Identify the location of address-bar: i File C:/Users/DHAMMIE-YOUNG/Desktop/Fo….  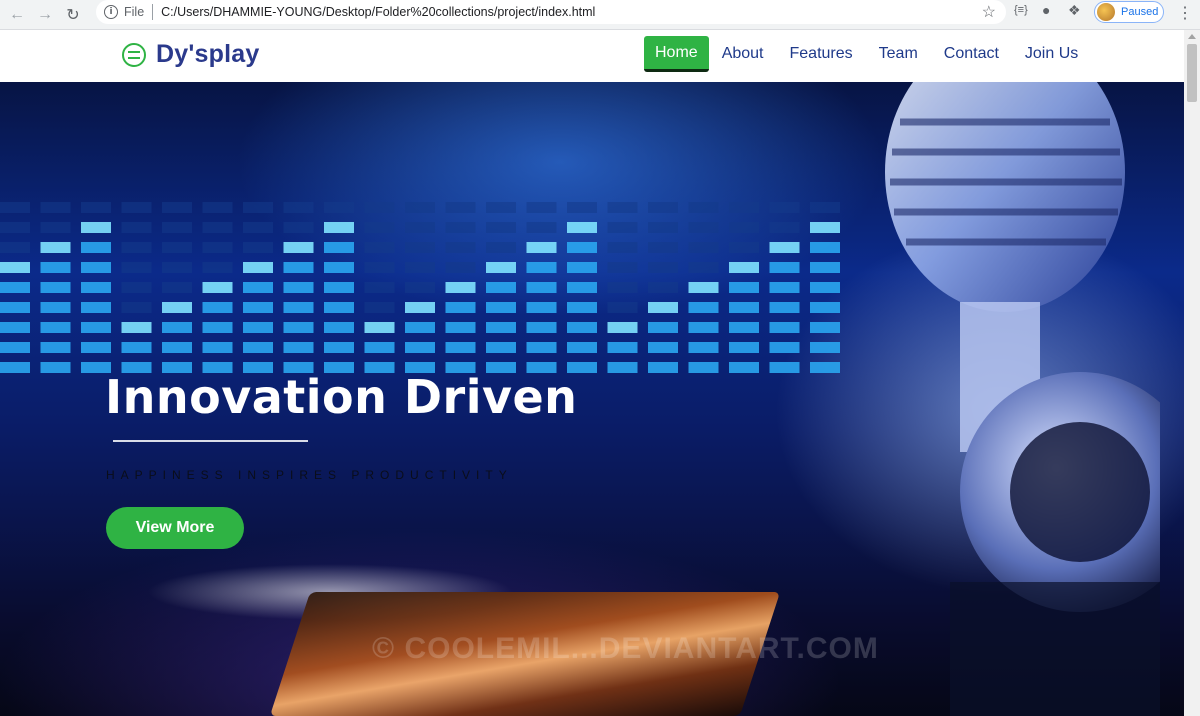
(551, 12).